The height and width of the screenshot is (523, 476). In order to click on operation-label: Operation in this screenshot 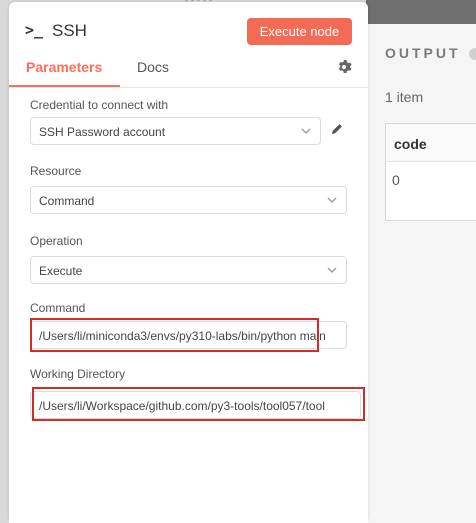, I will do `click(56, 241)`.